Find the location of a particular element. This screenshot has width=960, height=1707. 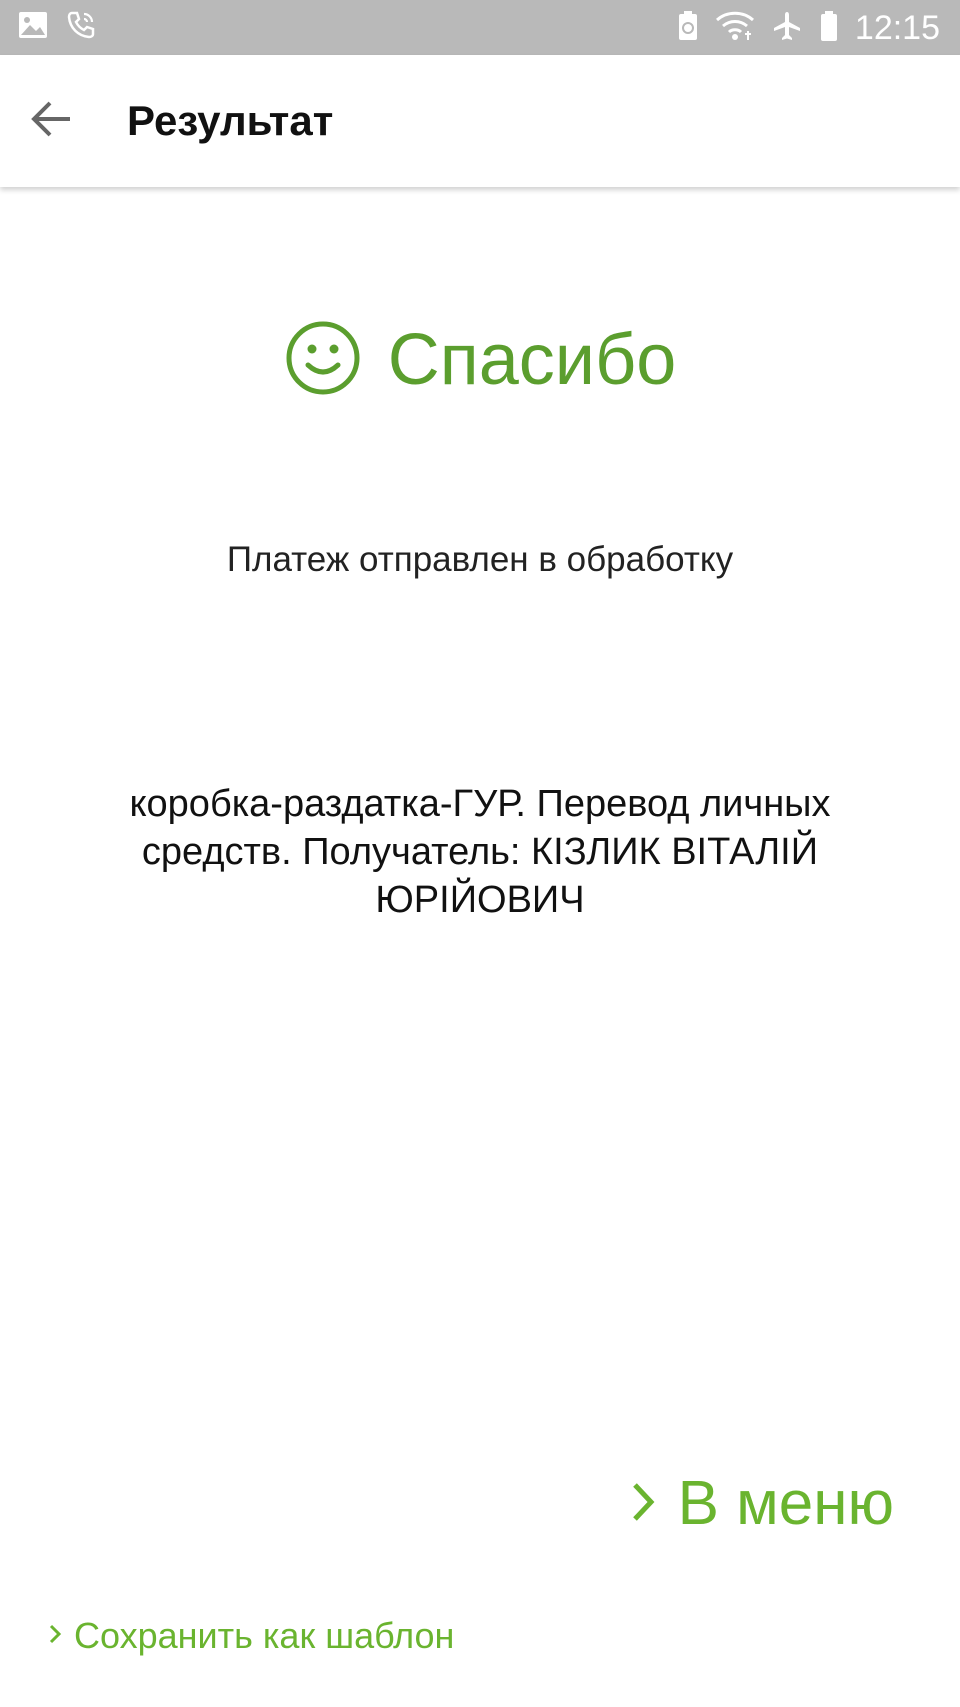

save-template-link: Сохранить как шаблон is located at coordinates (251, 1636).